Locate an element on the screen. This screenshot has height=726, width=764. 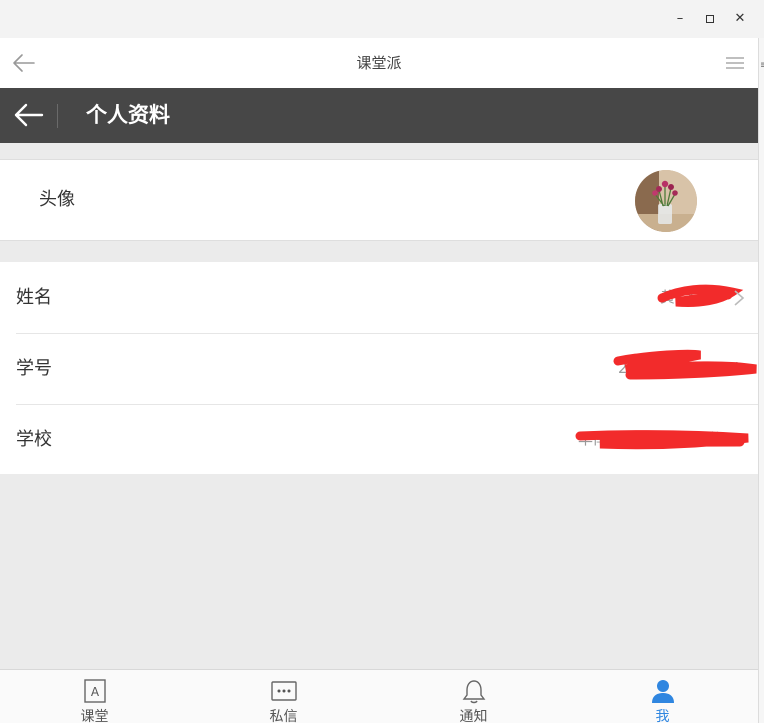
name-value: 黄XXX is located at coordinates (683, 297).